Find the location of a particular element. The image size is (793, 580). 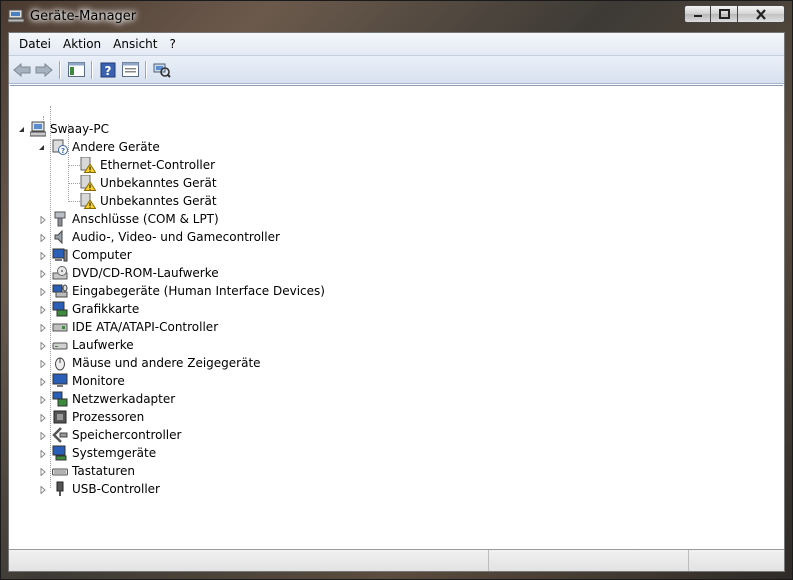

hid-icon is located at coordinates (60, 291).